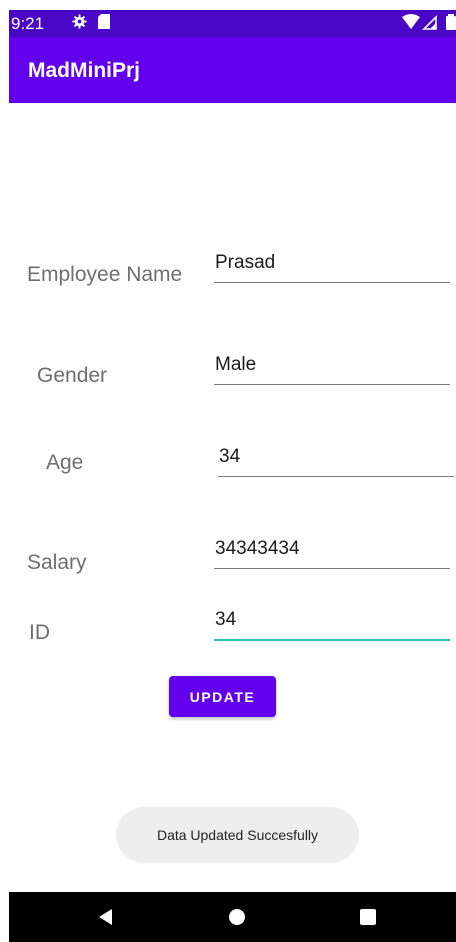  What do you see at coordinates (257, 548) in the screenshot?
I see `salary-value: 34343434` at bounding box center [257, 548].